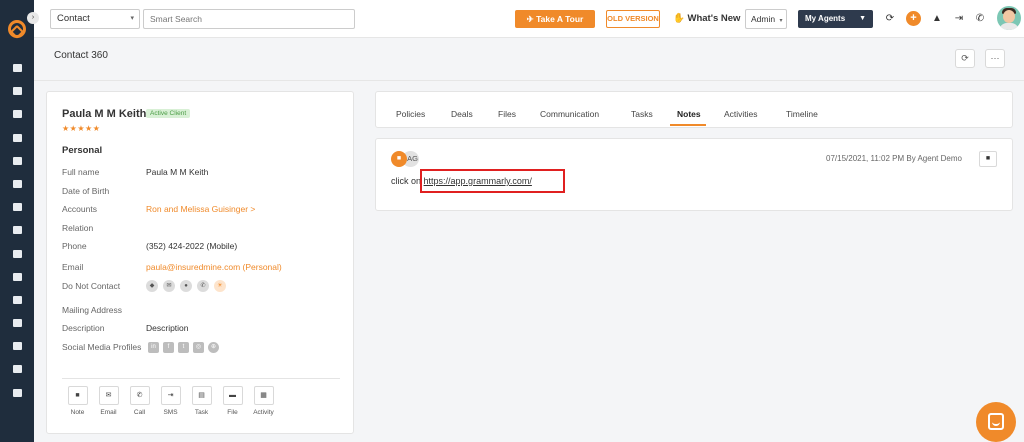 This screenshot has width=1024, height=442. Describe the element at coordinates (167, 328) in the screenshot. I see `description-value: Description` at that location.